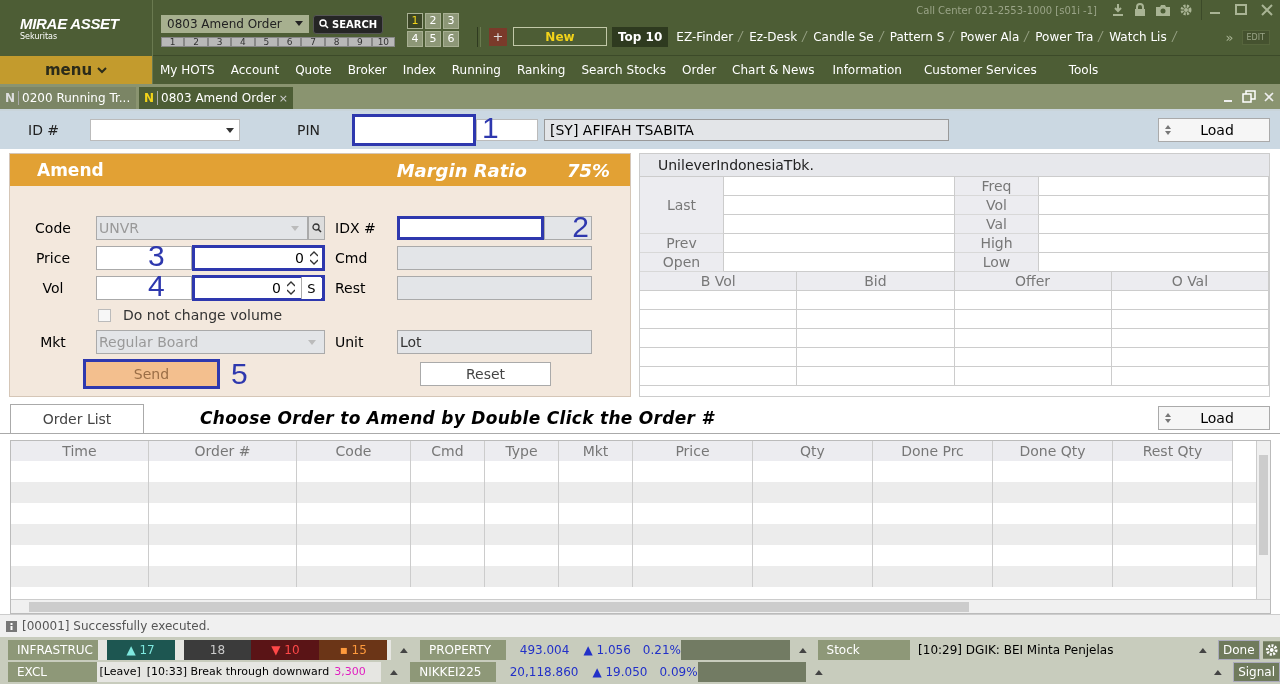 The width and height of the screenshot is (1280, 684). What do you see at coordinates (568, 228) in the screenshot?
I see `idx-extra-field` at bounding box center [568, 228].